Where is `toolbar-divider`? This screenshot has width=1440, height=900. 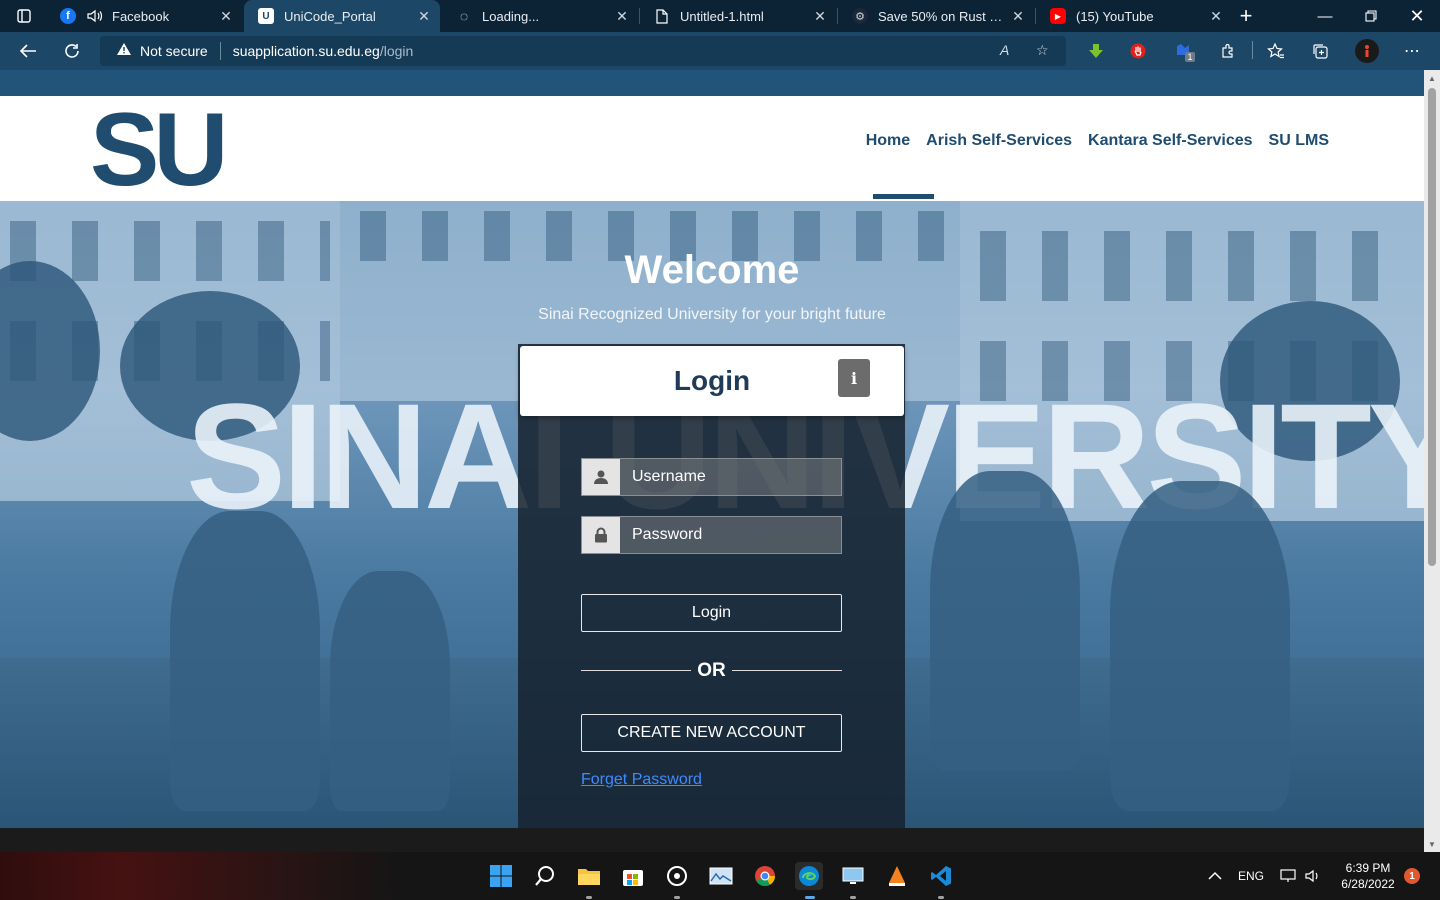 toolbar-divider is located at coordinates (1252, 50).